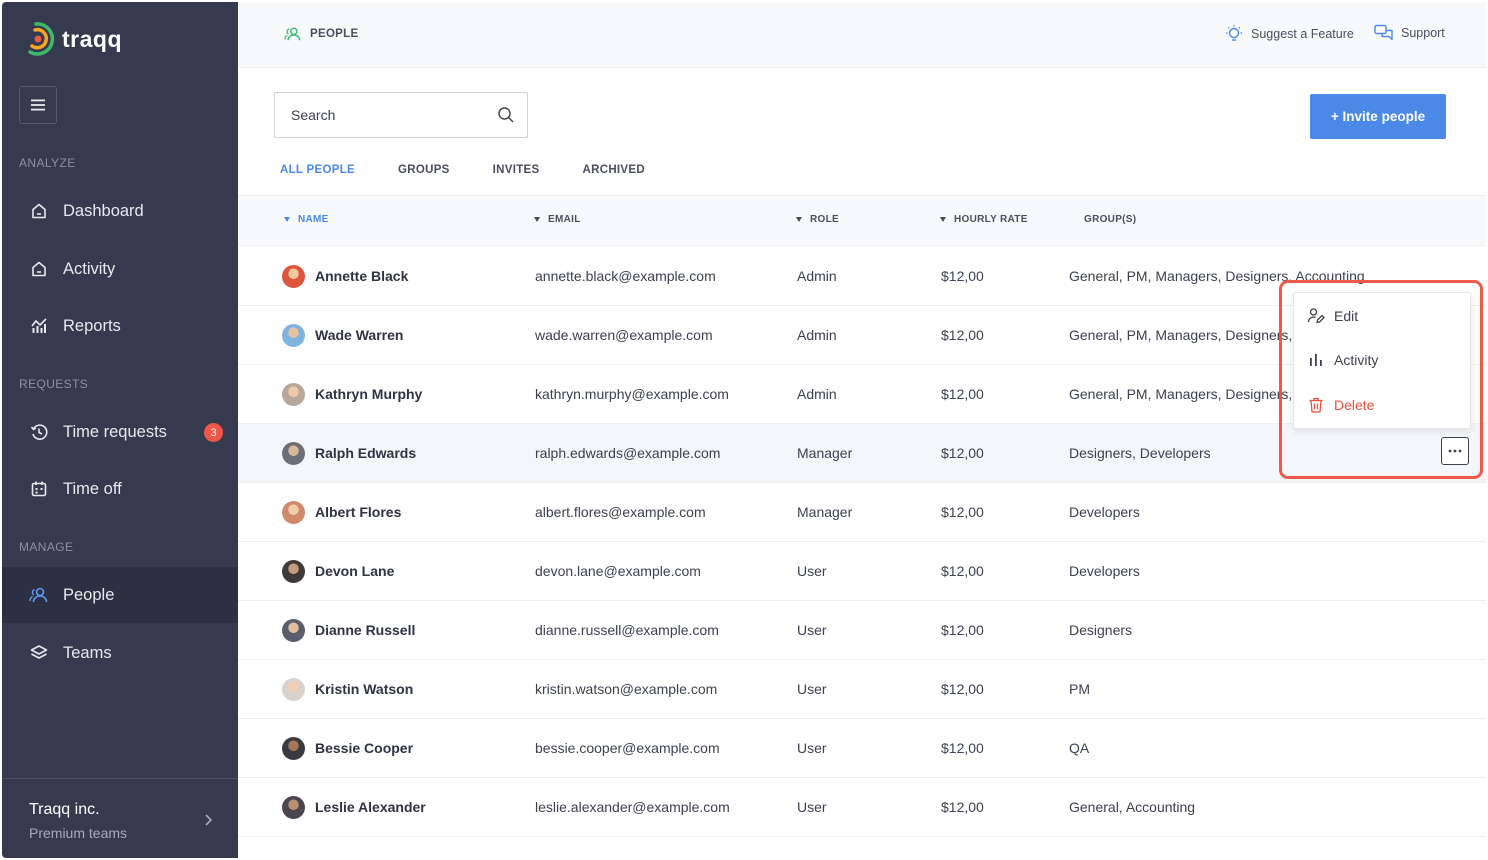 The width and height of the screenshot is (1488, 860). Describe the element at coordinates (862, 35) in the screenshot. I see `top-bar: PEOPLE Suggest a Feature Support` at that location.